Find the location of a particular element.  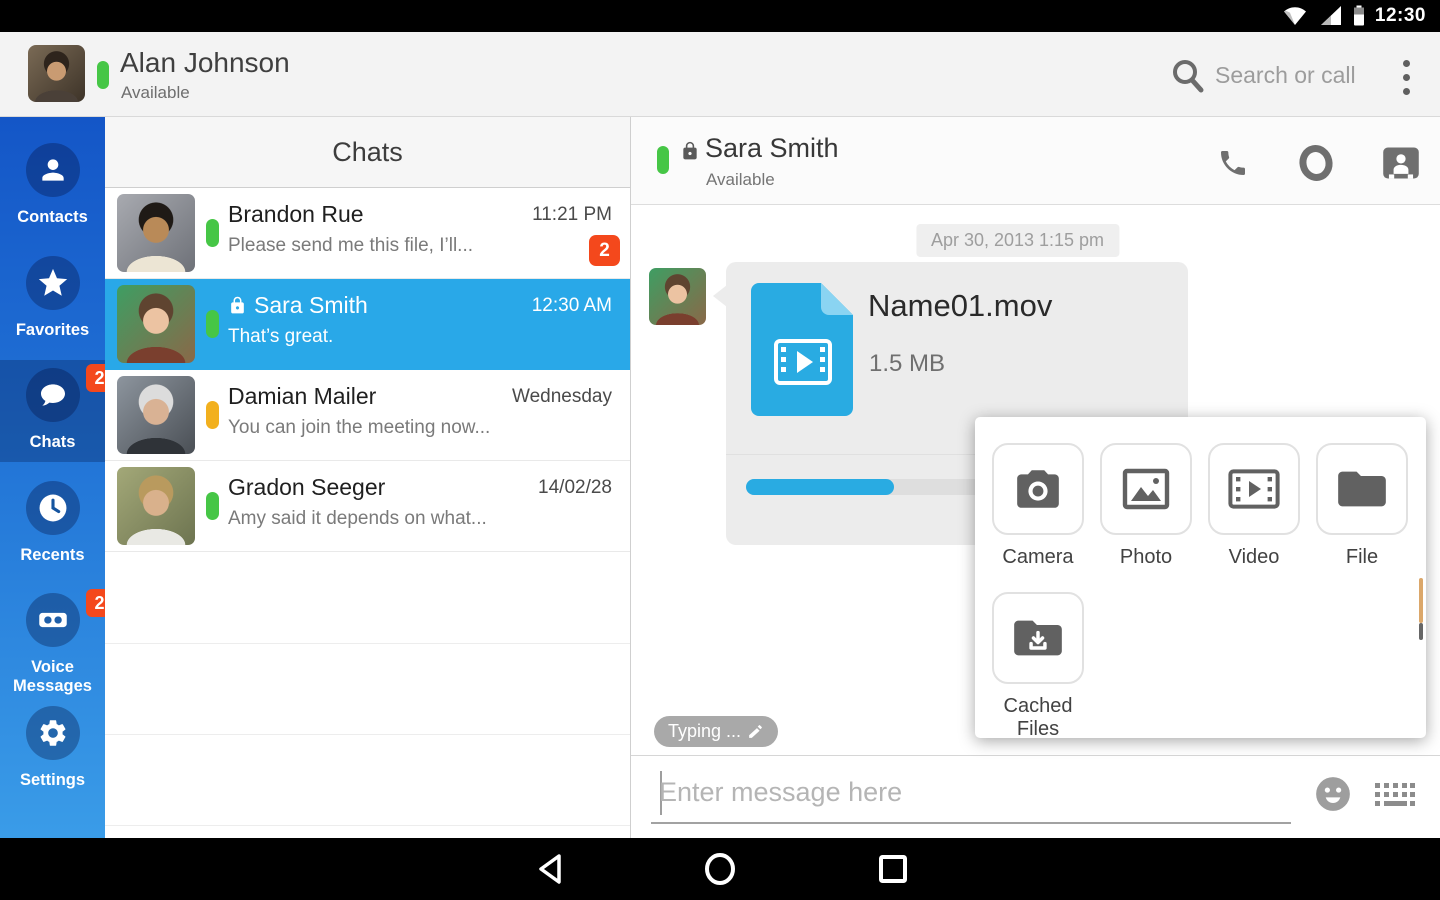

chat-time: 11:21 PM is located at coordinates (572, 214).